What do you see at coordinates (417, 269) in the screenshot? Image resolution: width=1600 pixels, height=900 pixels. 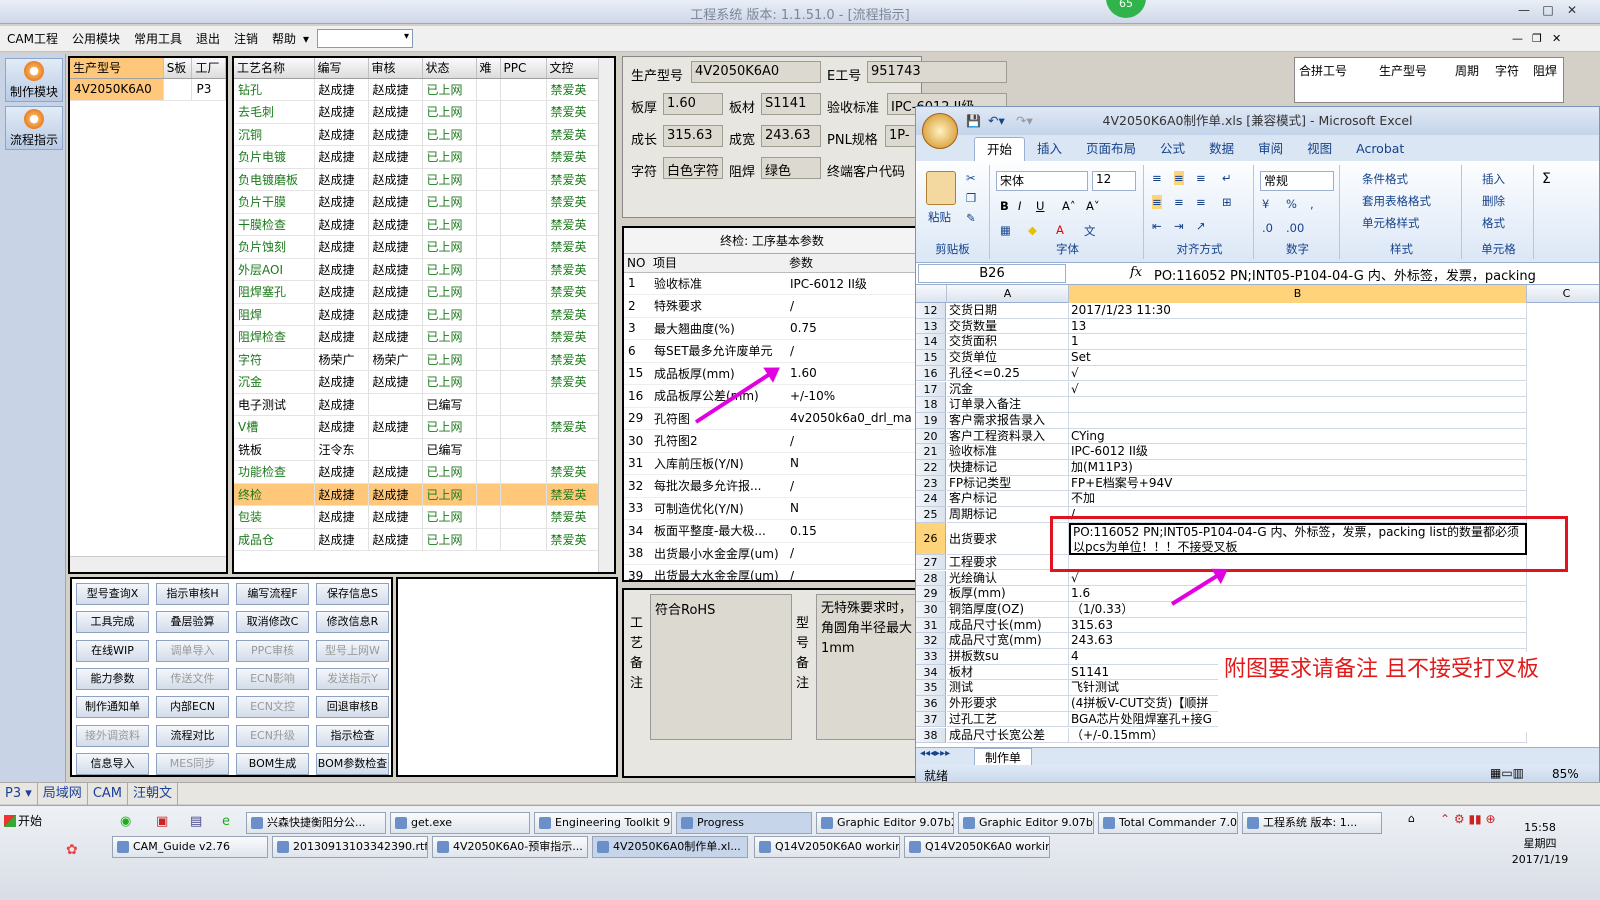 I see `table-row: 外层AOI 赵成捷 赵成捷 已上网 禁爱英` at bounding box center [417, 269].